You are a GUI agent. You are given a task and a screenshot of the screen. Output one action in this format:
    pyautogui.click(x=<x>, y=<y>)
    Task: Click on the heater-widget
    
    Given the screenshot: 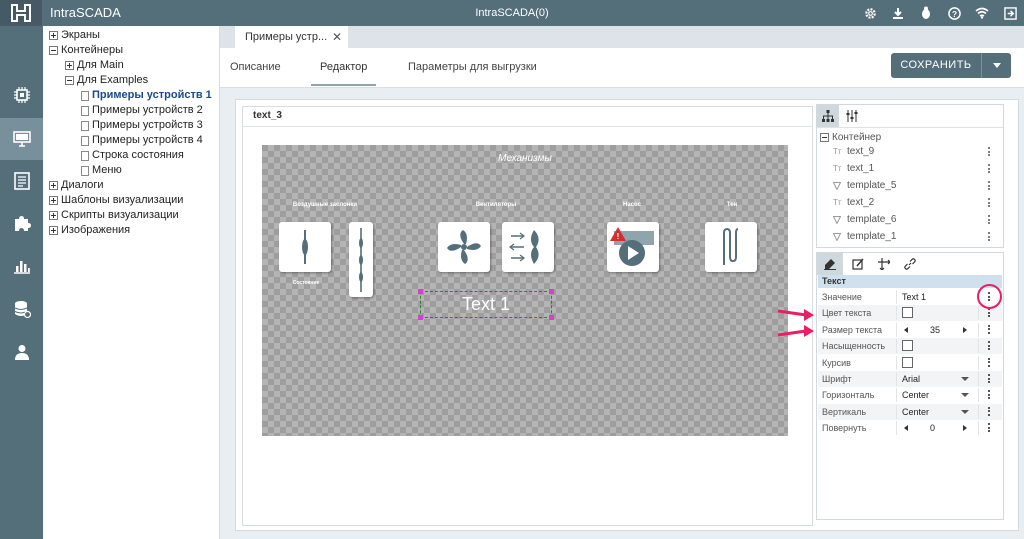 What is the action you would take?
    pyautogui.click(x=731, y=247)
    